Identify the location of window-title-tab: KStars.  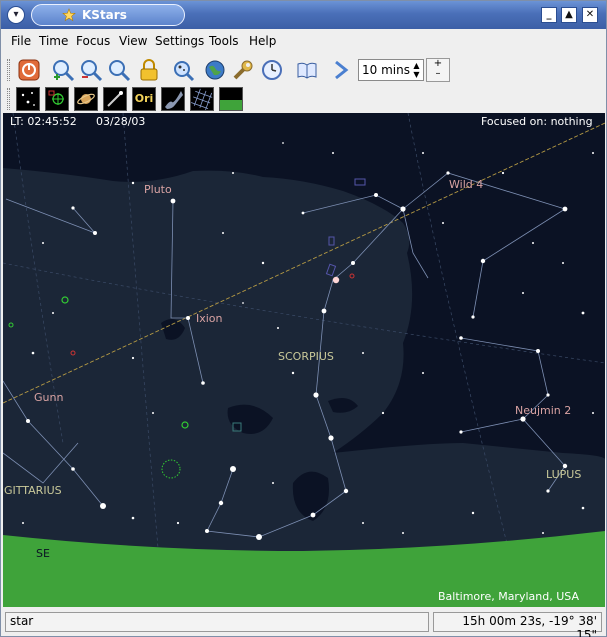
(108, 15).